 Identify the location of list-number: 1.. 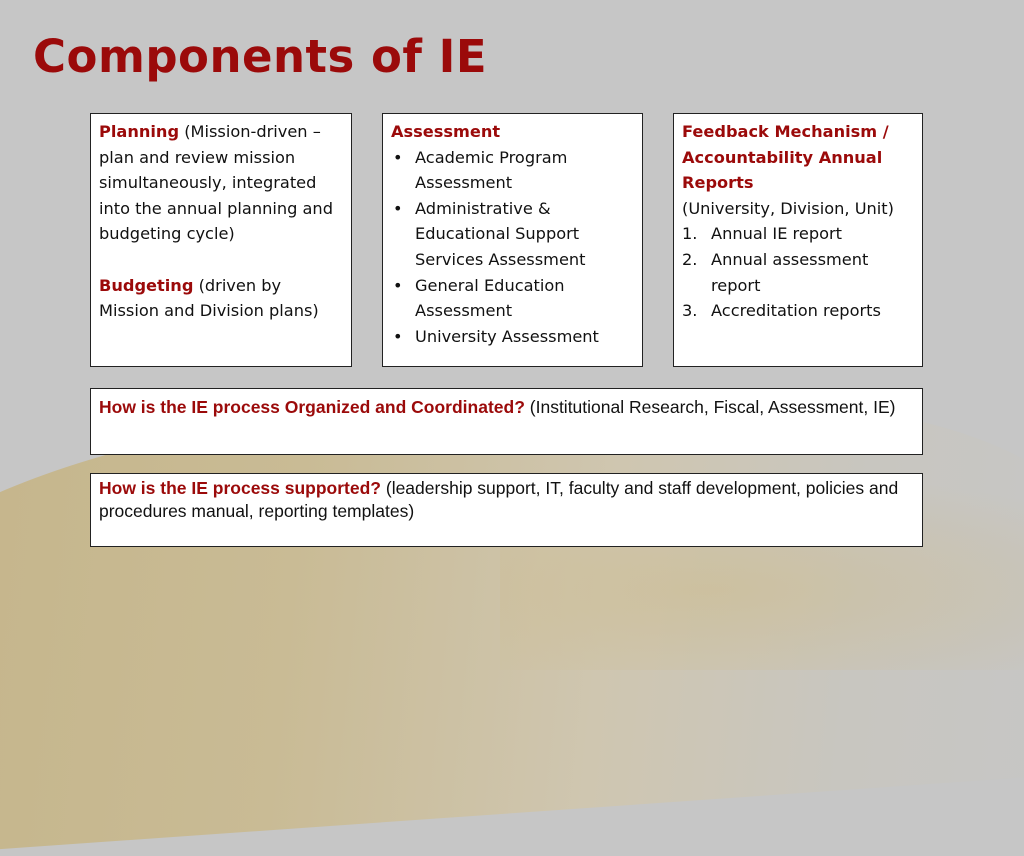
(690, 234).